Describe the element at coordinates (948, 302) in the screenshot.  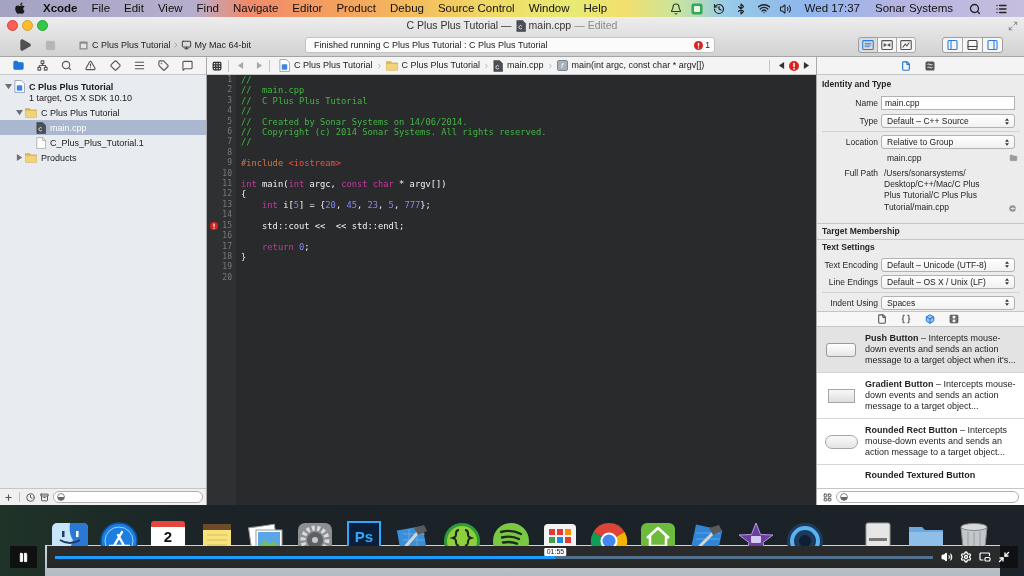
I see `popup-button: Spaces` at that location.